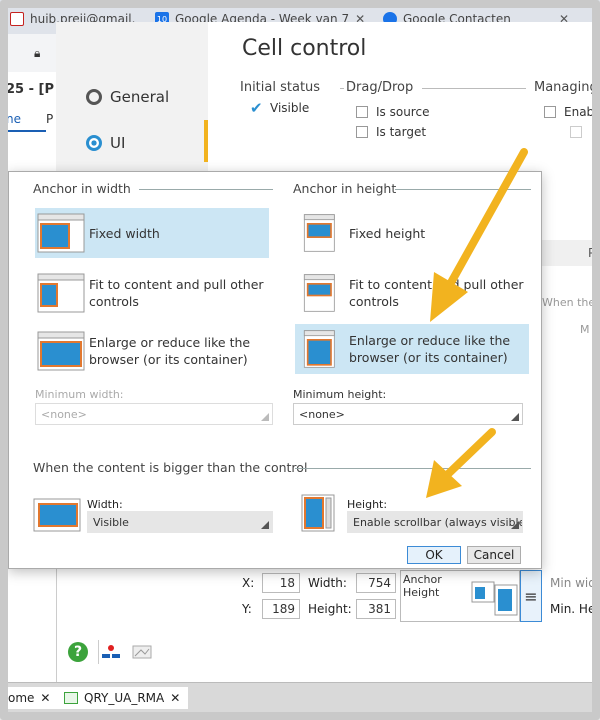 The width and height of the screenshot is (600, 720). I want to click on fit-height-option: Fit to content and pull other controls, so click(412, 293).